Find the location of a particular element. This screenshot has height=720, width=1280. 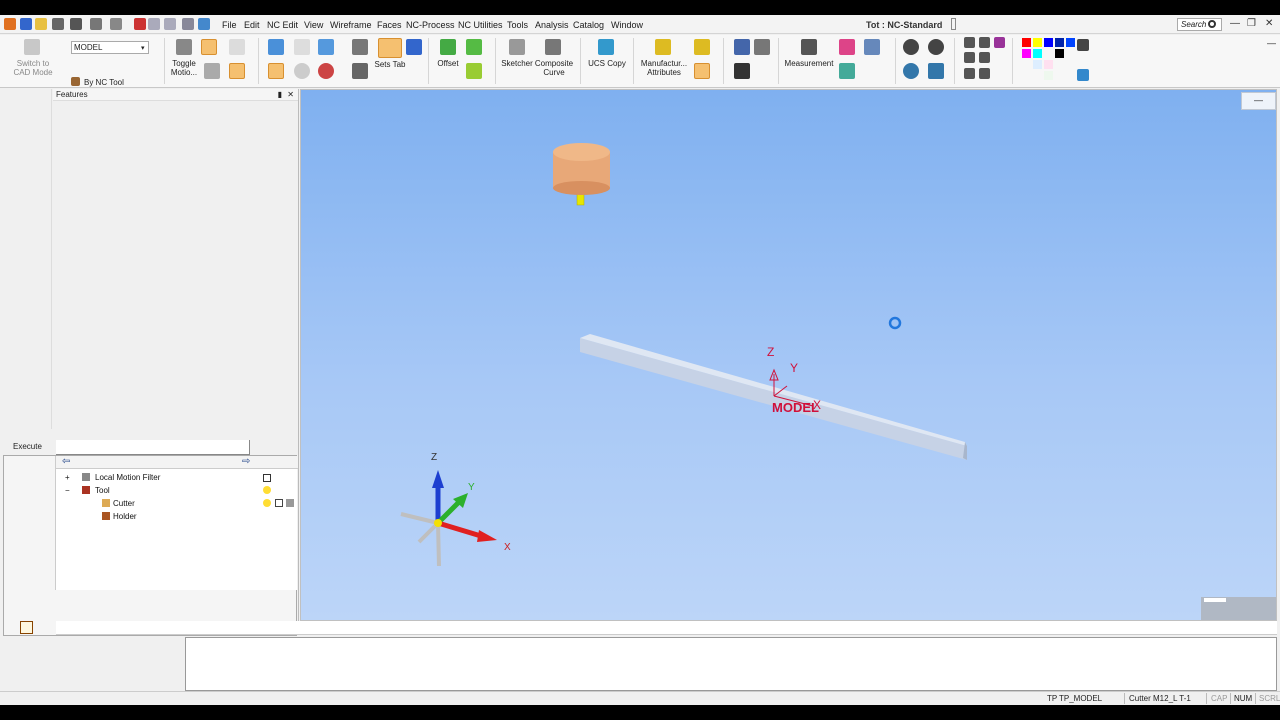

search-icon is located at coordinates (1212, 24).